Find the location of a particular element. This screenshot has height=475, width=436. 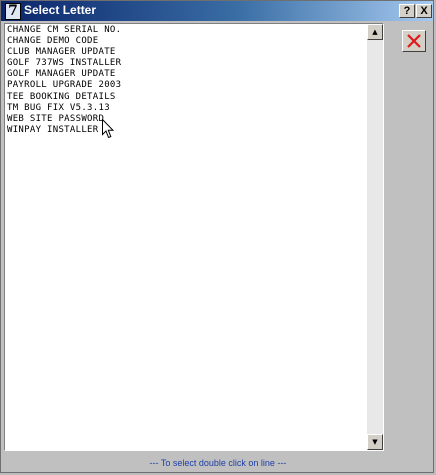

list-item: PAYROLL UPGRADE 2003 is located at coordinates (186, 85).